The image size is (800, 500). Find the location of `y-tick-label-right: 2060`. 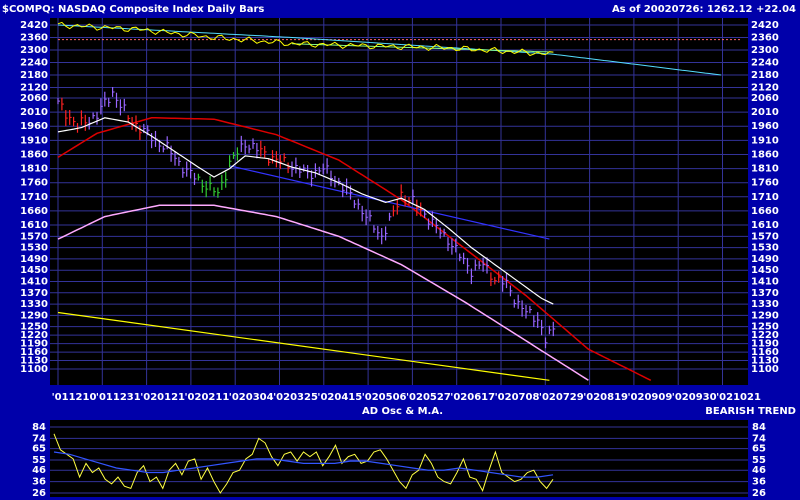

y-tick-label-right: 2060 is located at coordinates (765, 98).